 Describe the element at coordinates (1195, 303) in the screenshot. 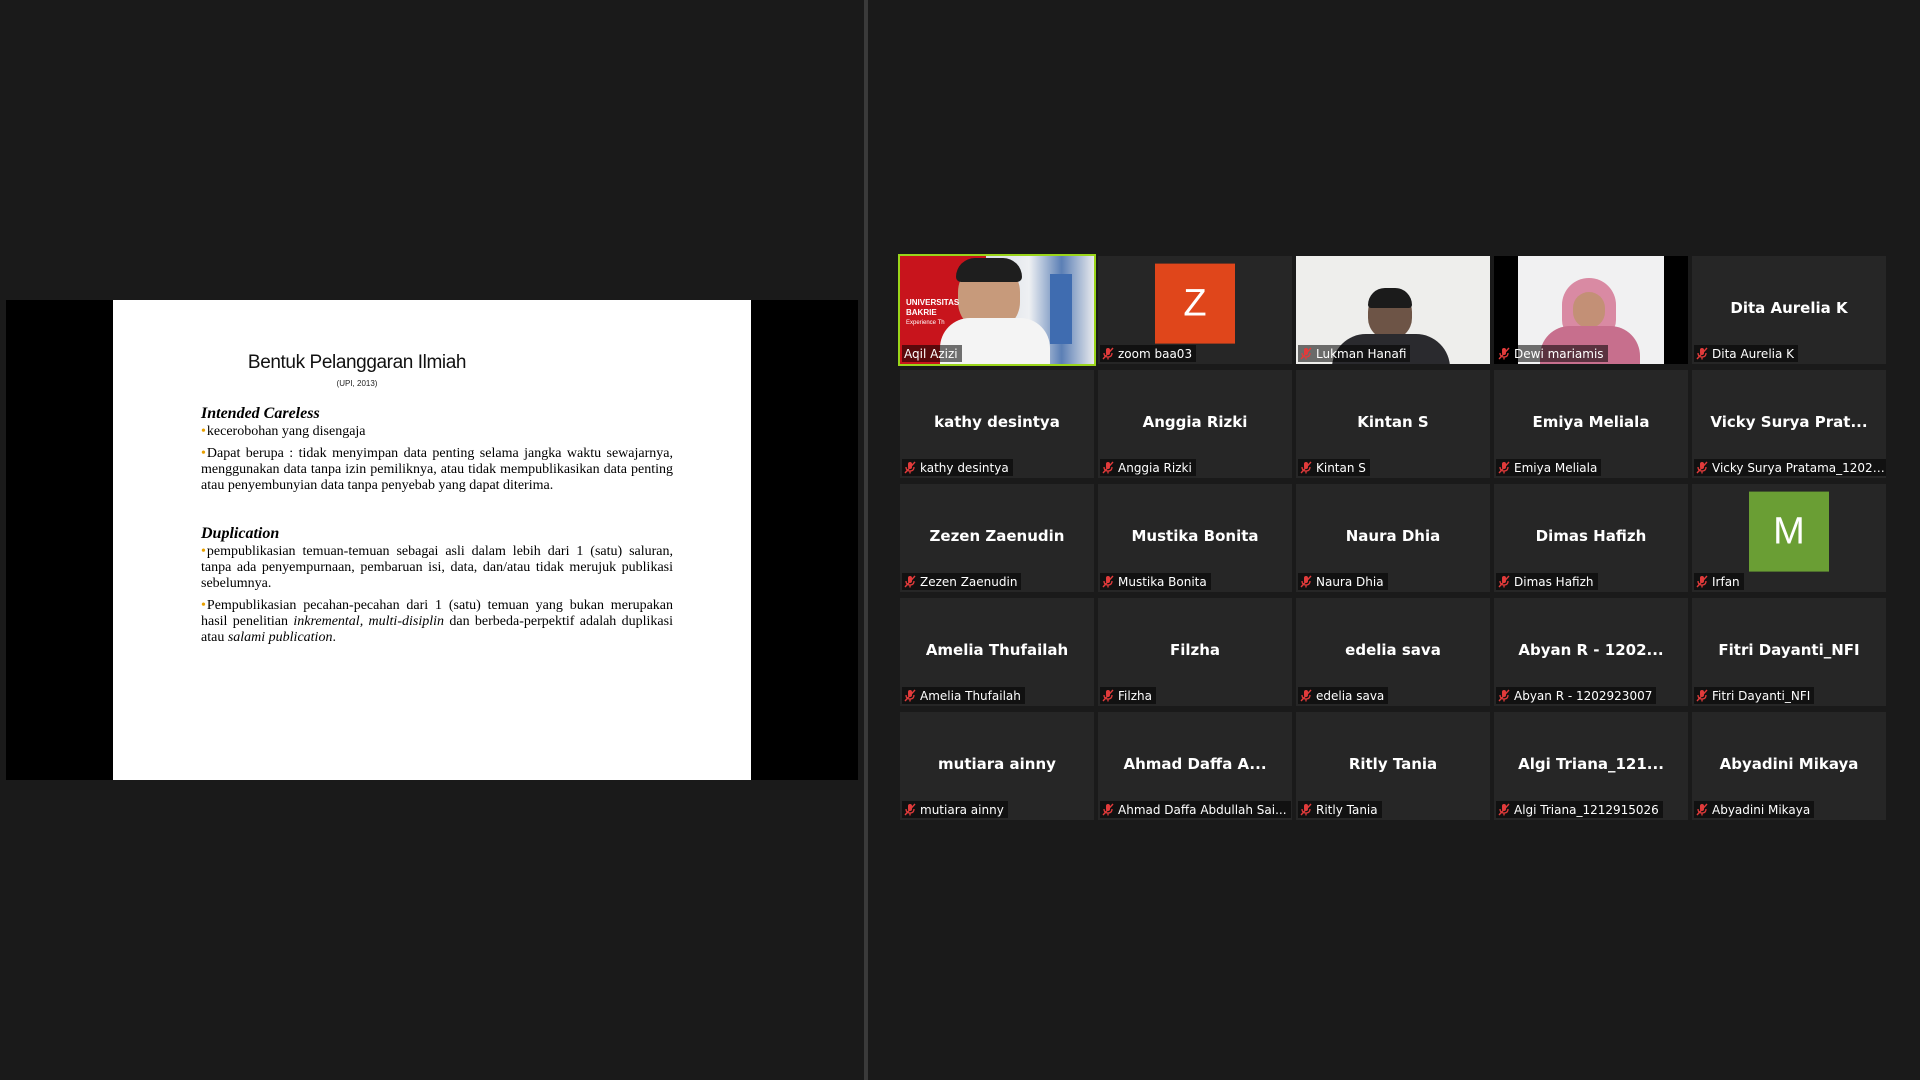

I see `avatar: Z` at that location.